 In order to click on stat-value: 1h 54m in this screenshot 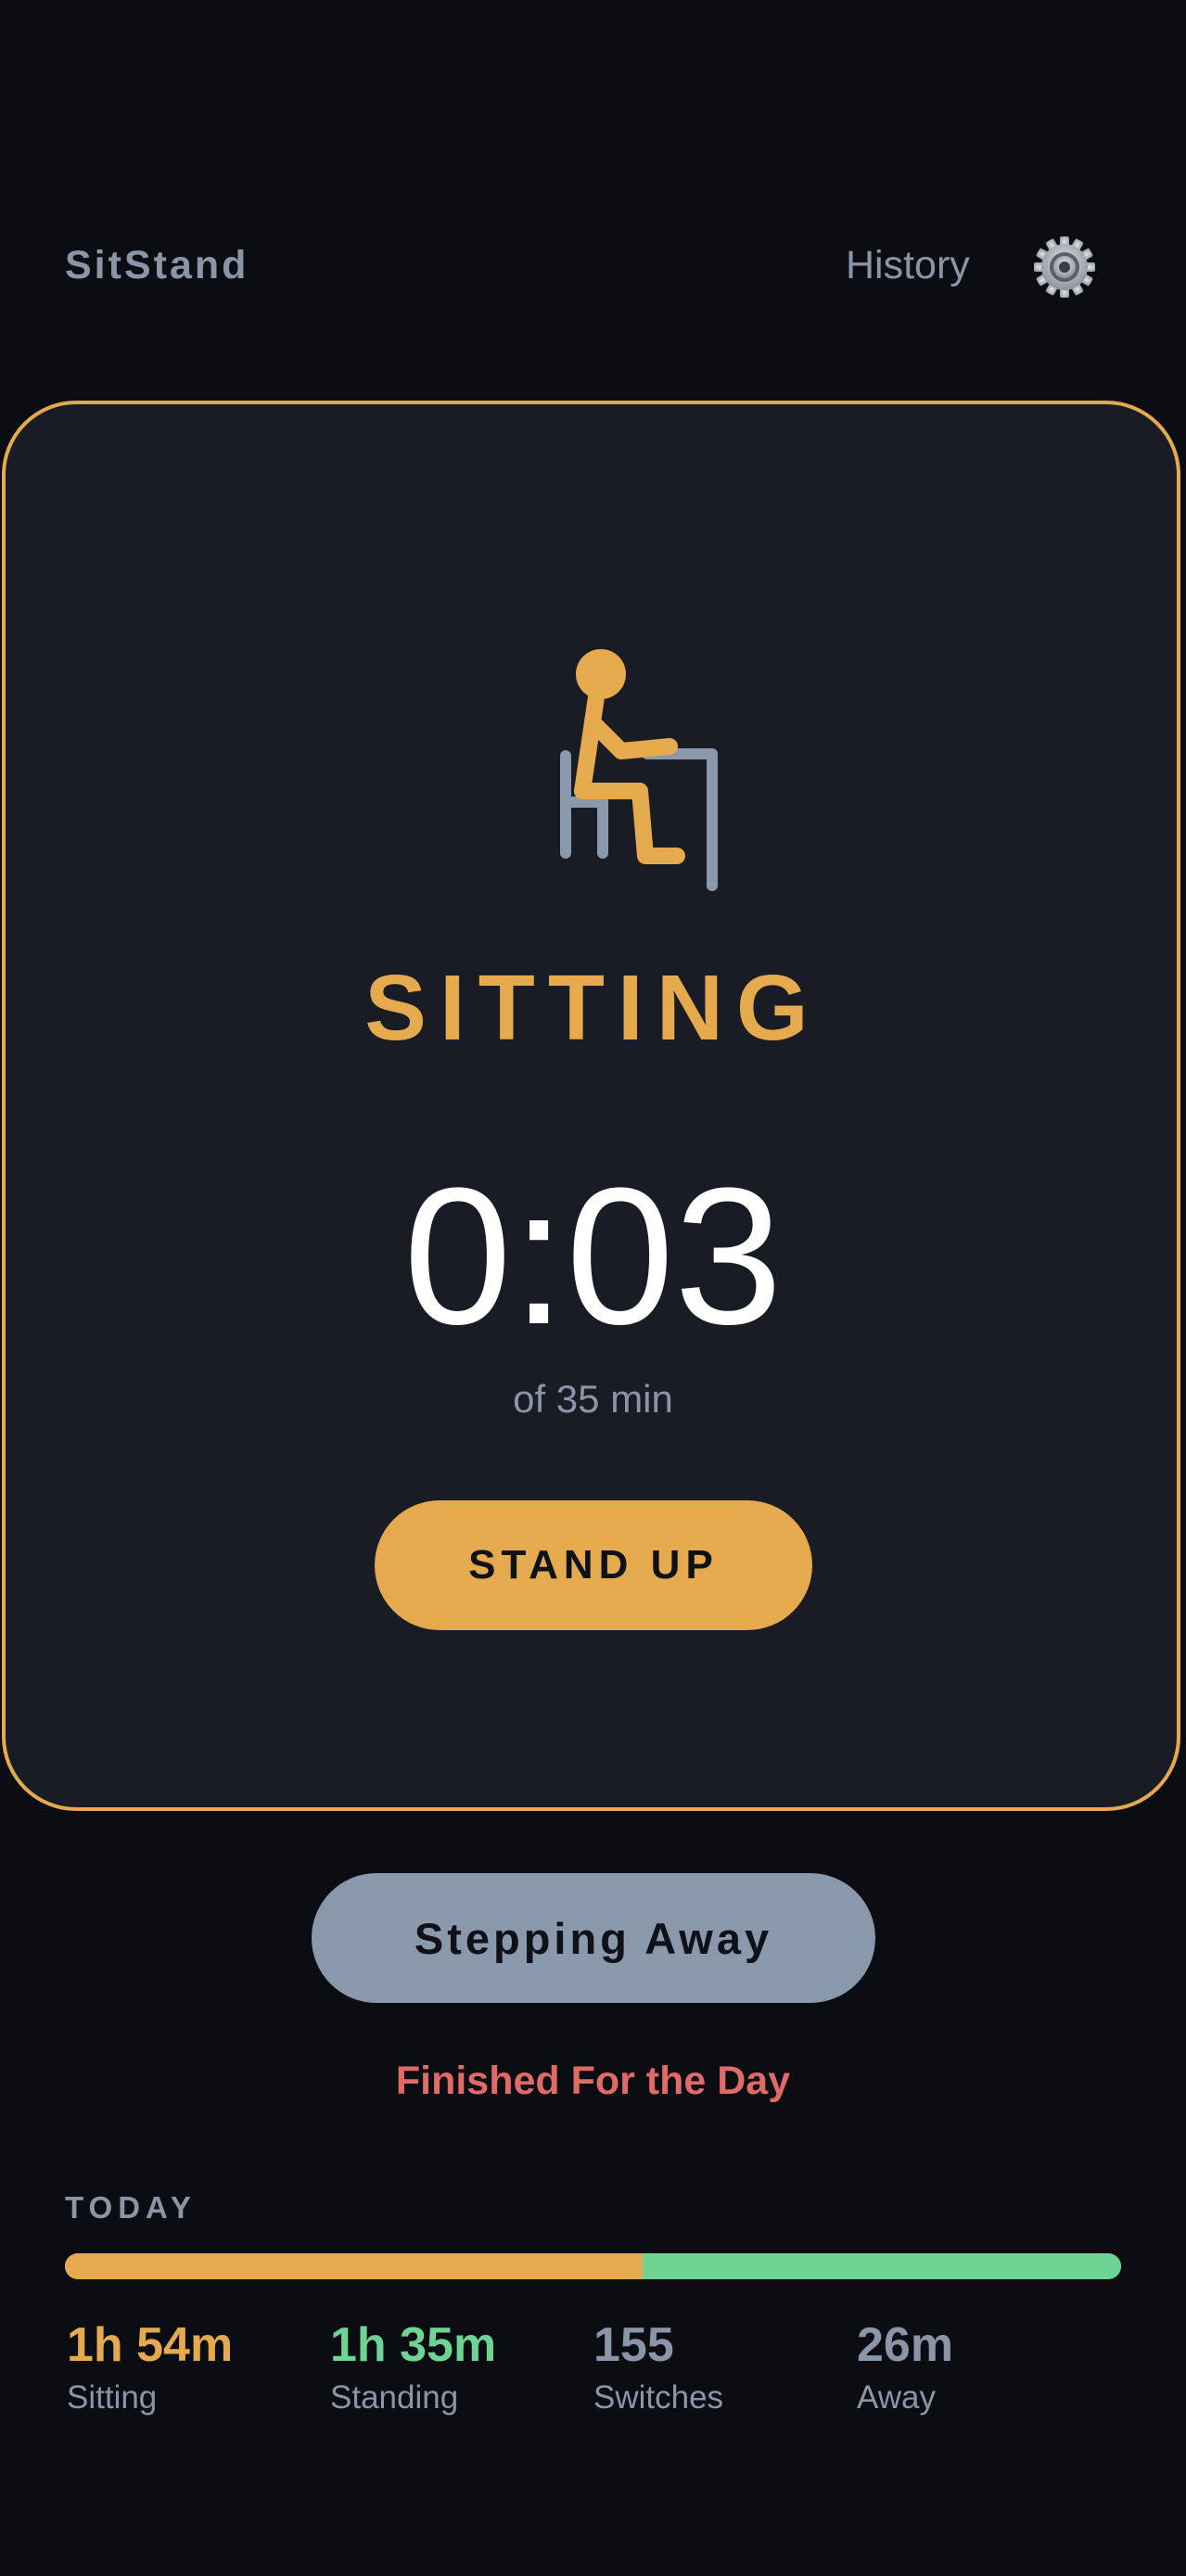, I will do `click(151, 2345)`.